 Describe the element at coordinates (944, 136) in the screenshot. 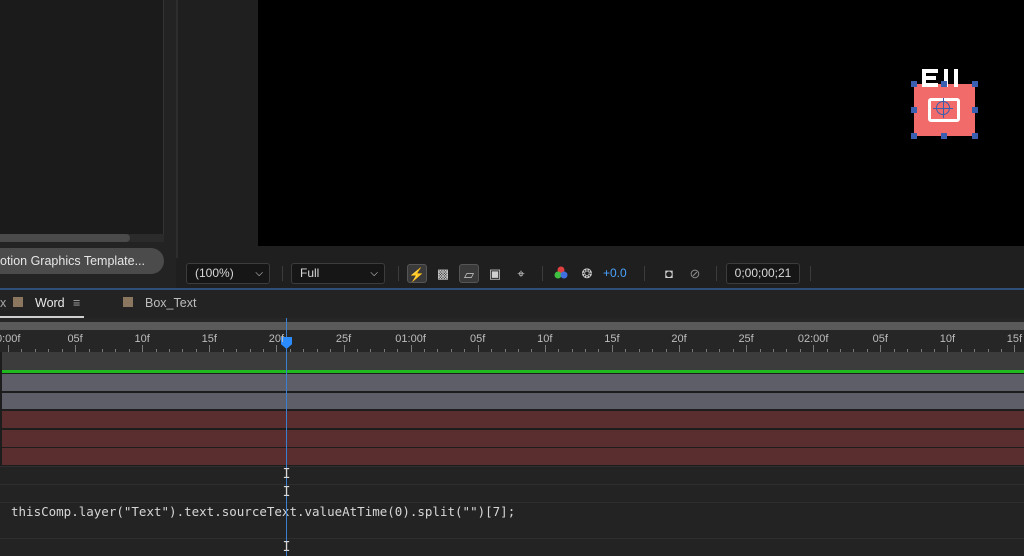

I see `transform-handle-bottom-center` at that location.